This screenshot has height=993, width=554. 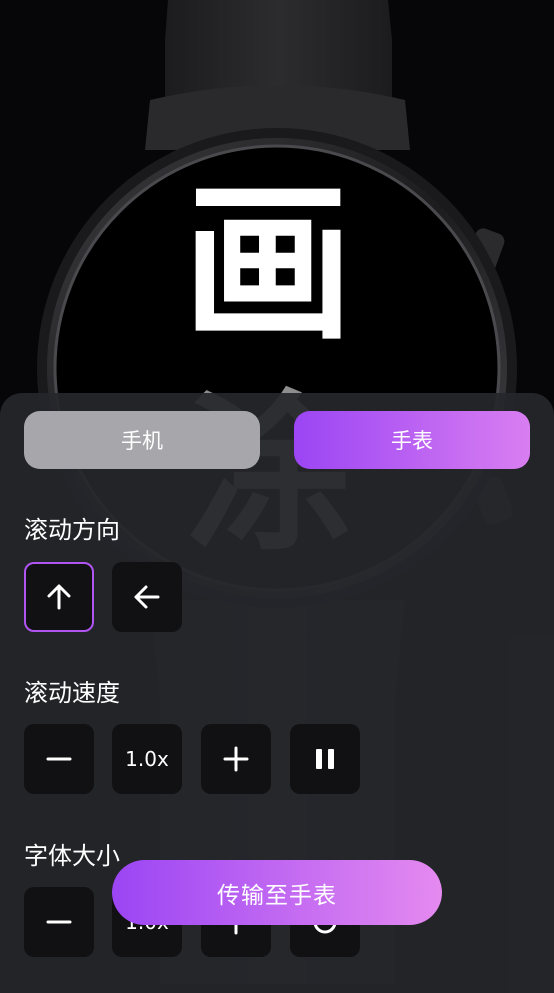 I want to click on tab-watch: 手表, so click(x=412, y=440).